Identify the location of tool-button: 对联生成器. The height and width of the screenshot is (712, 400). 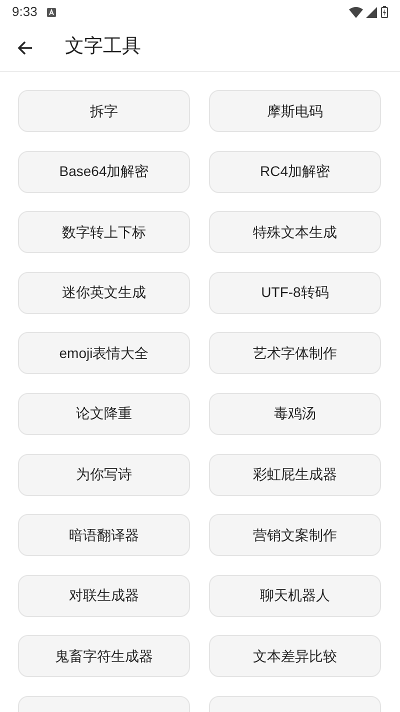
(104, 595).